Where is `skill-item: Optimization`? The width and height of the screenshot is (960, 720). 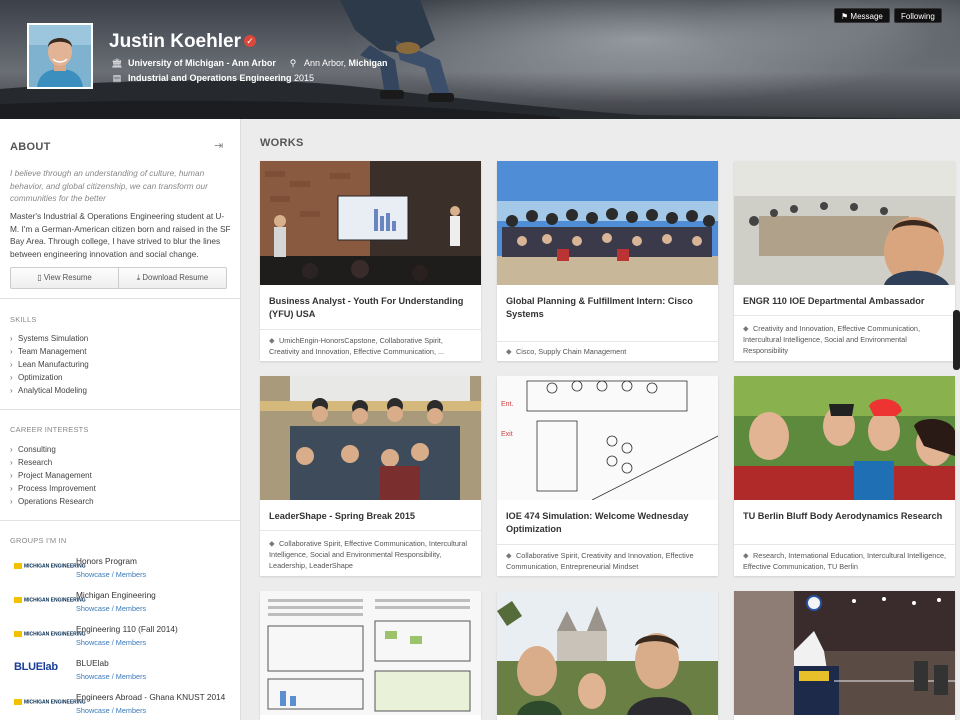 skill-item: Optimization is located at coordinates (49, 377).